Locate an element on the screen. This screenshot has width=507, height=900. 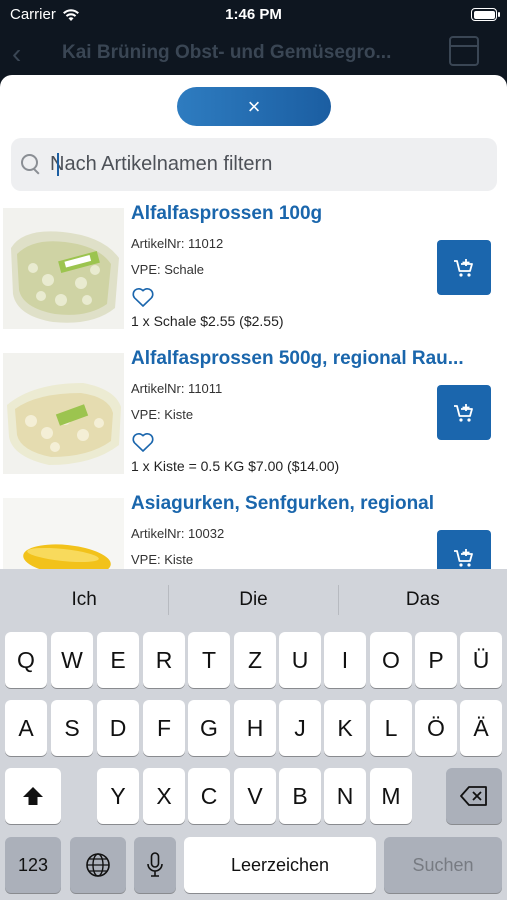
globe-icon is located at coordinates (98, 865).